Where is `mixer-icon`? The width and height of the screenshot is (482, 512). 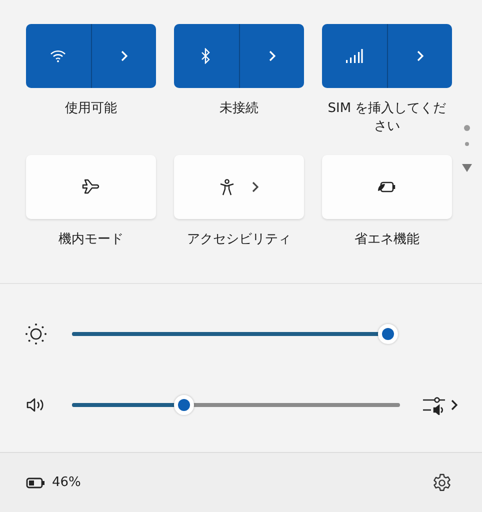
mixer-icon is located at coordinates (434, 405).